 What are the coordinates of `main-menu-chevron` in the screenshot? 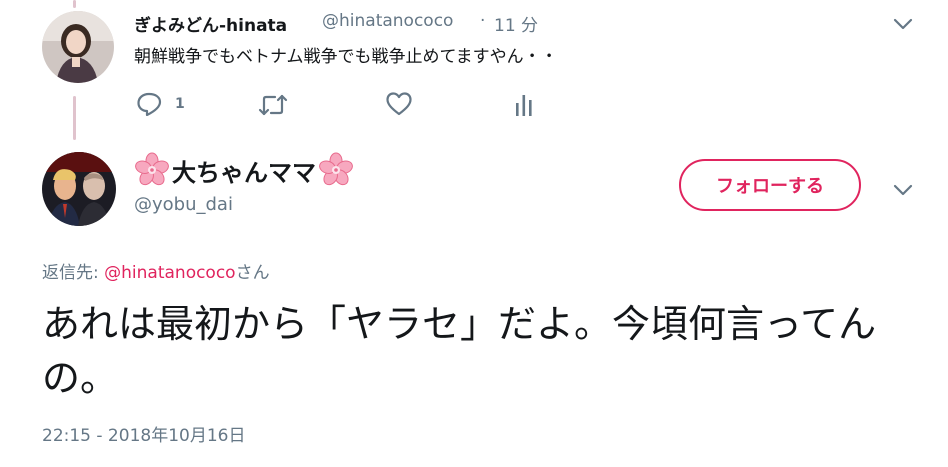 It's located at (903, 191).